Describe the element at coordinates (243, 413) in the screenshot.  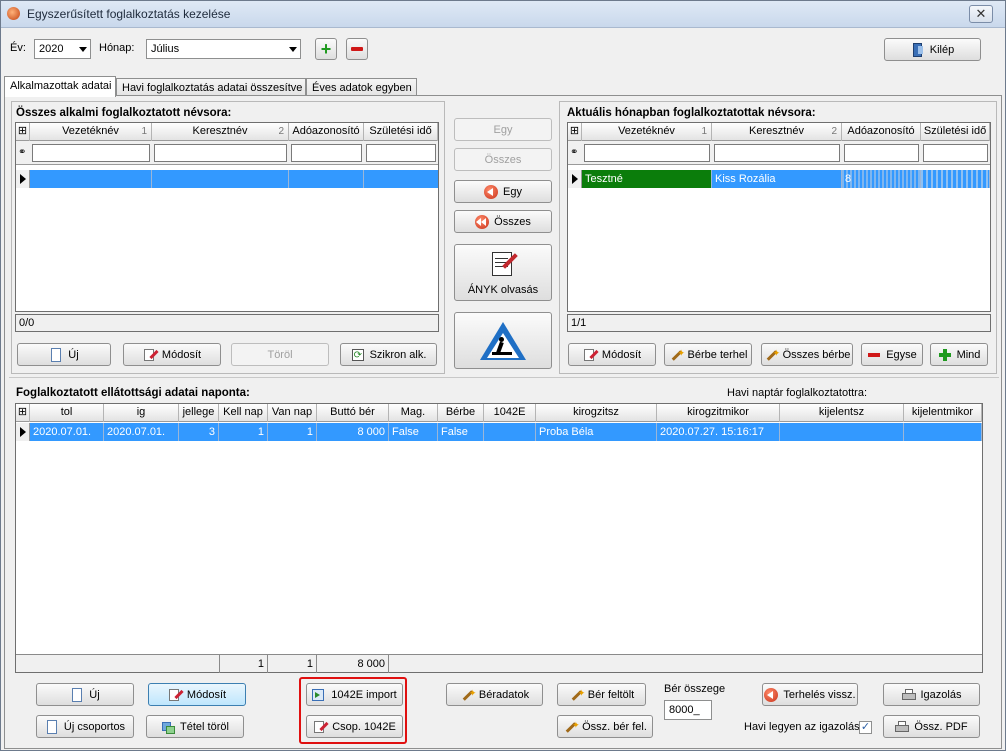
I see `col-kell-nap: Kell nap` at that location.